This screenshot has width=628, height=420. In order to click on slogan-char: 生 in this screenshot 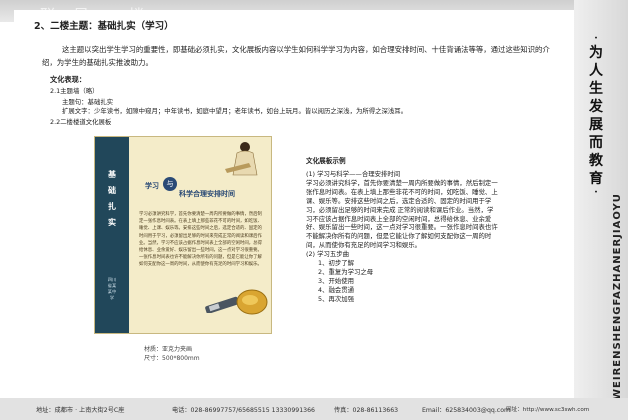, I will do `click(596, 89)`.